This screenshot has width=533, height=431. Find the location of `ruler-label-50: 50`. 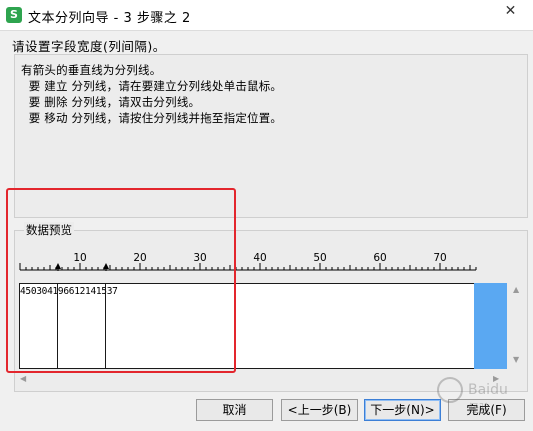

ruler-label-50: 50 is located at coordinates (319, 258).